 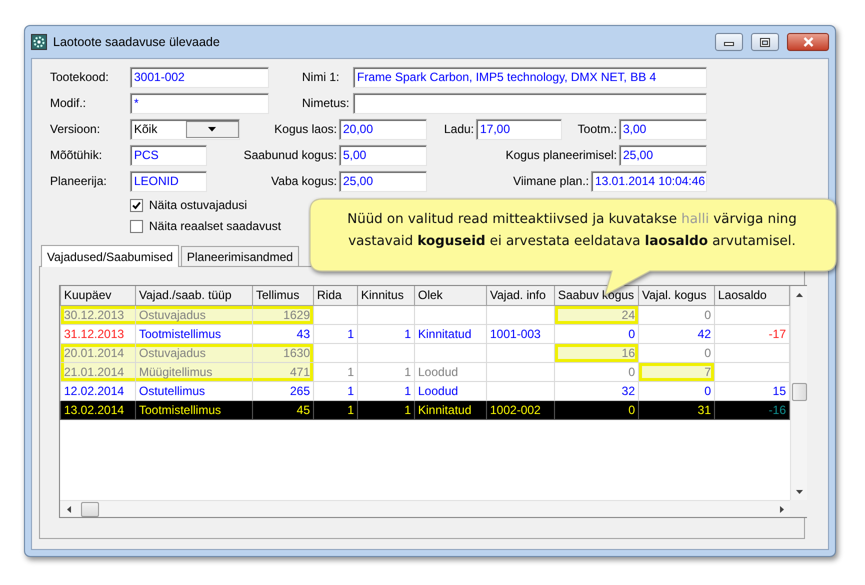 I want to click on table-cell: 16, so click(x=596, y=352).